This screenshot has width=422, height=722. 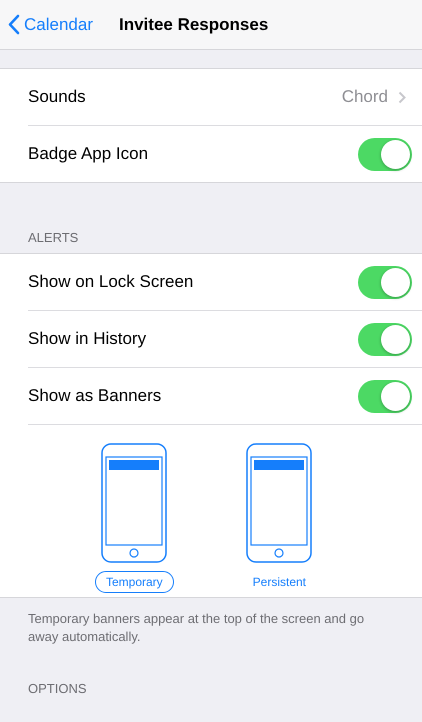 I want to click on row-label: Sounds, so click(x=57, y=97).